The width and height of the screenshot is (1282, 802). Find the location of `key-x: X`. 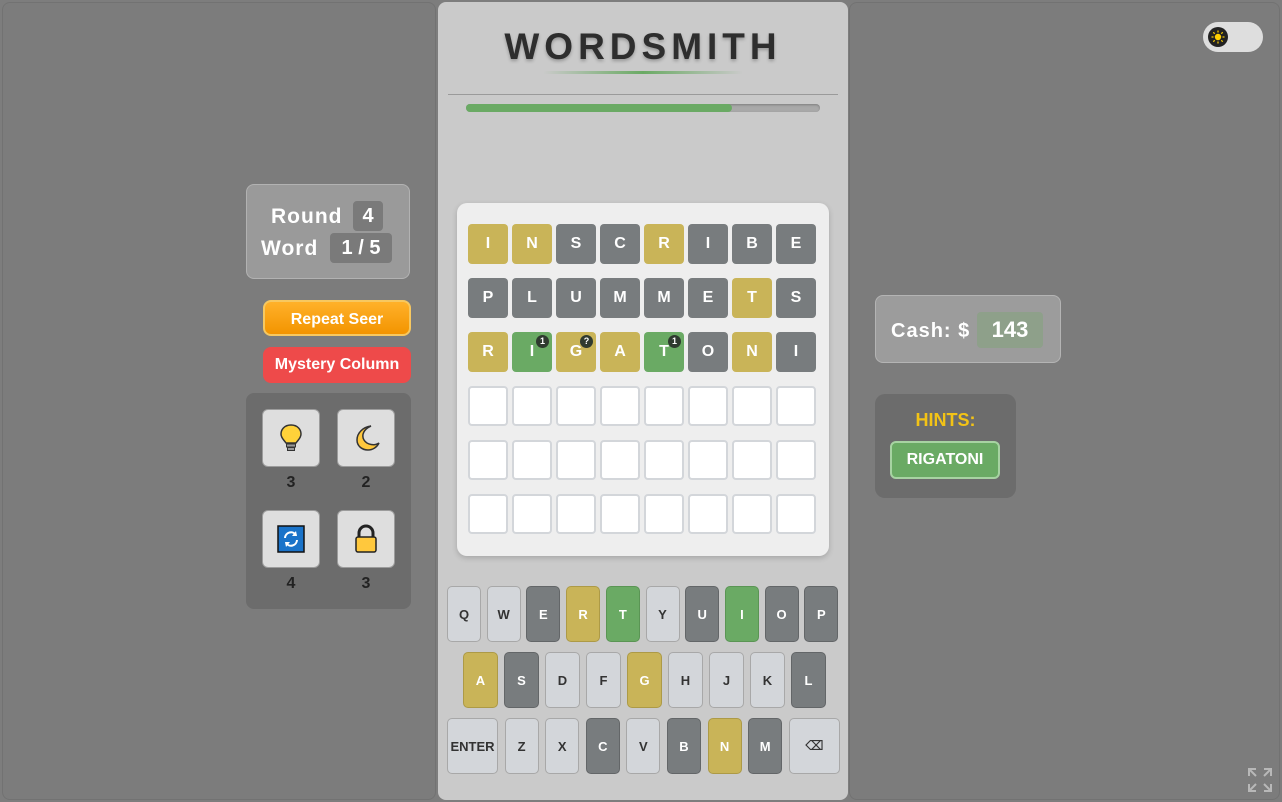

key-x: X is located at coordinates (562, 746).